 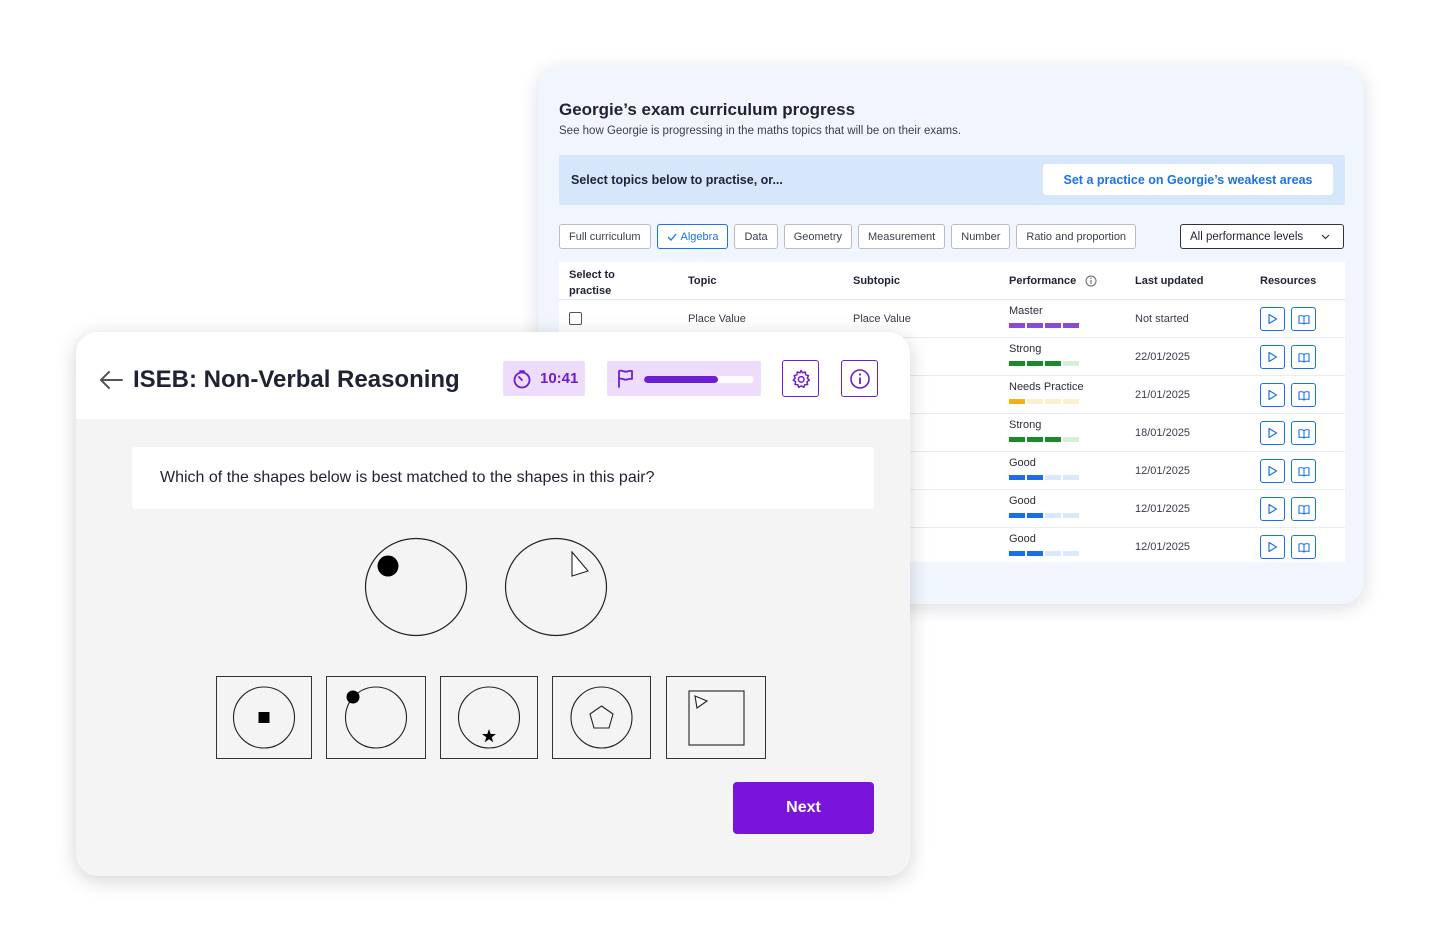 I want to click on filter-algebra-label: Algebra, so click(x=699, y=236).